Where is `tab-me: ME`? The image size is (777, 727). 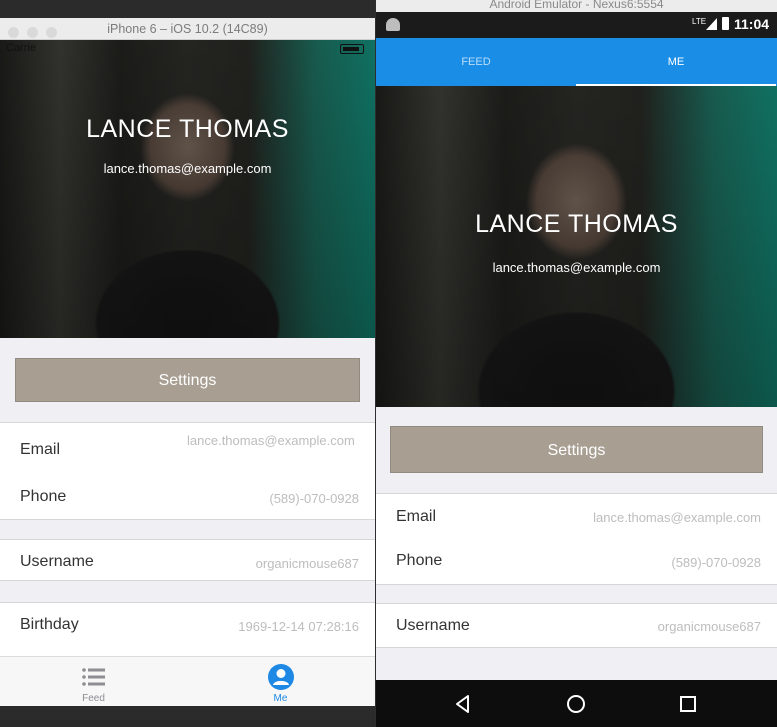
tab-me: ME is located at coordinates (676, 62).